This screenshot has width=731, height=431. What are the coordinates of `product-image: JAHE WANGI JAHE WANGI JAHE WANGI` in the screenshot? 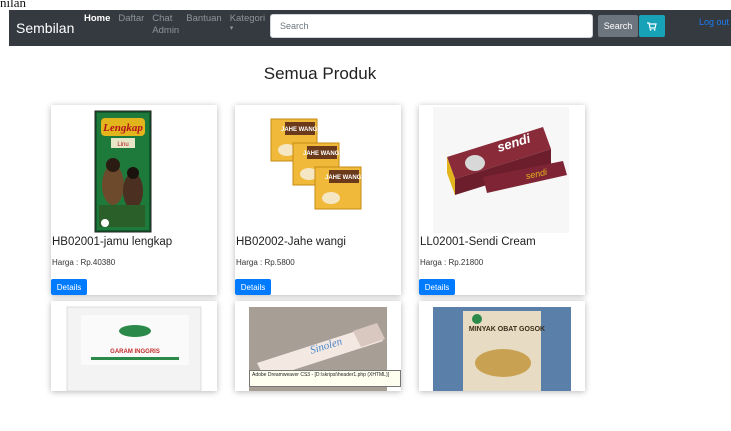 It's located at (318, 170).